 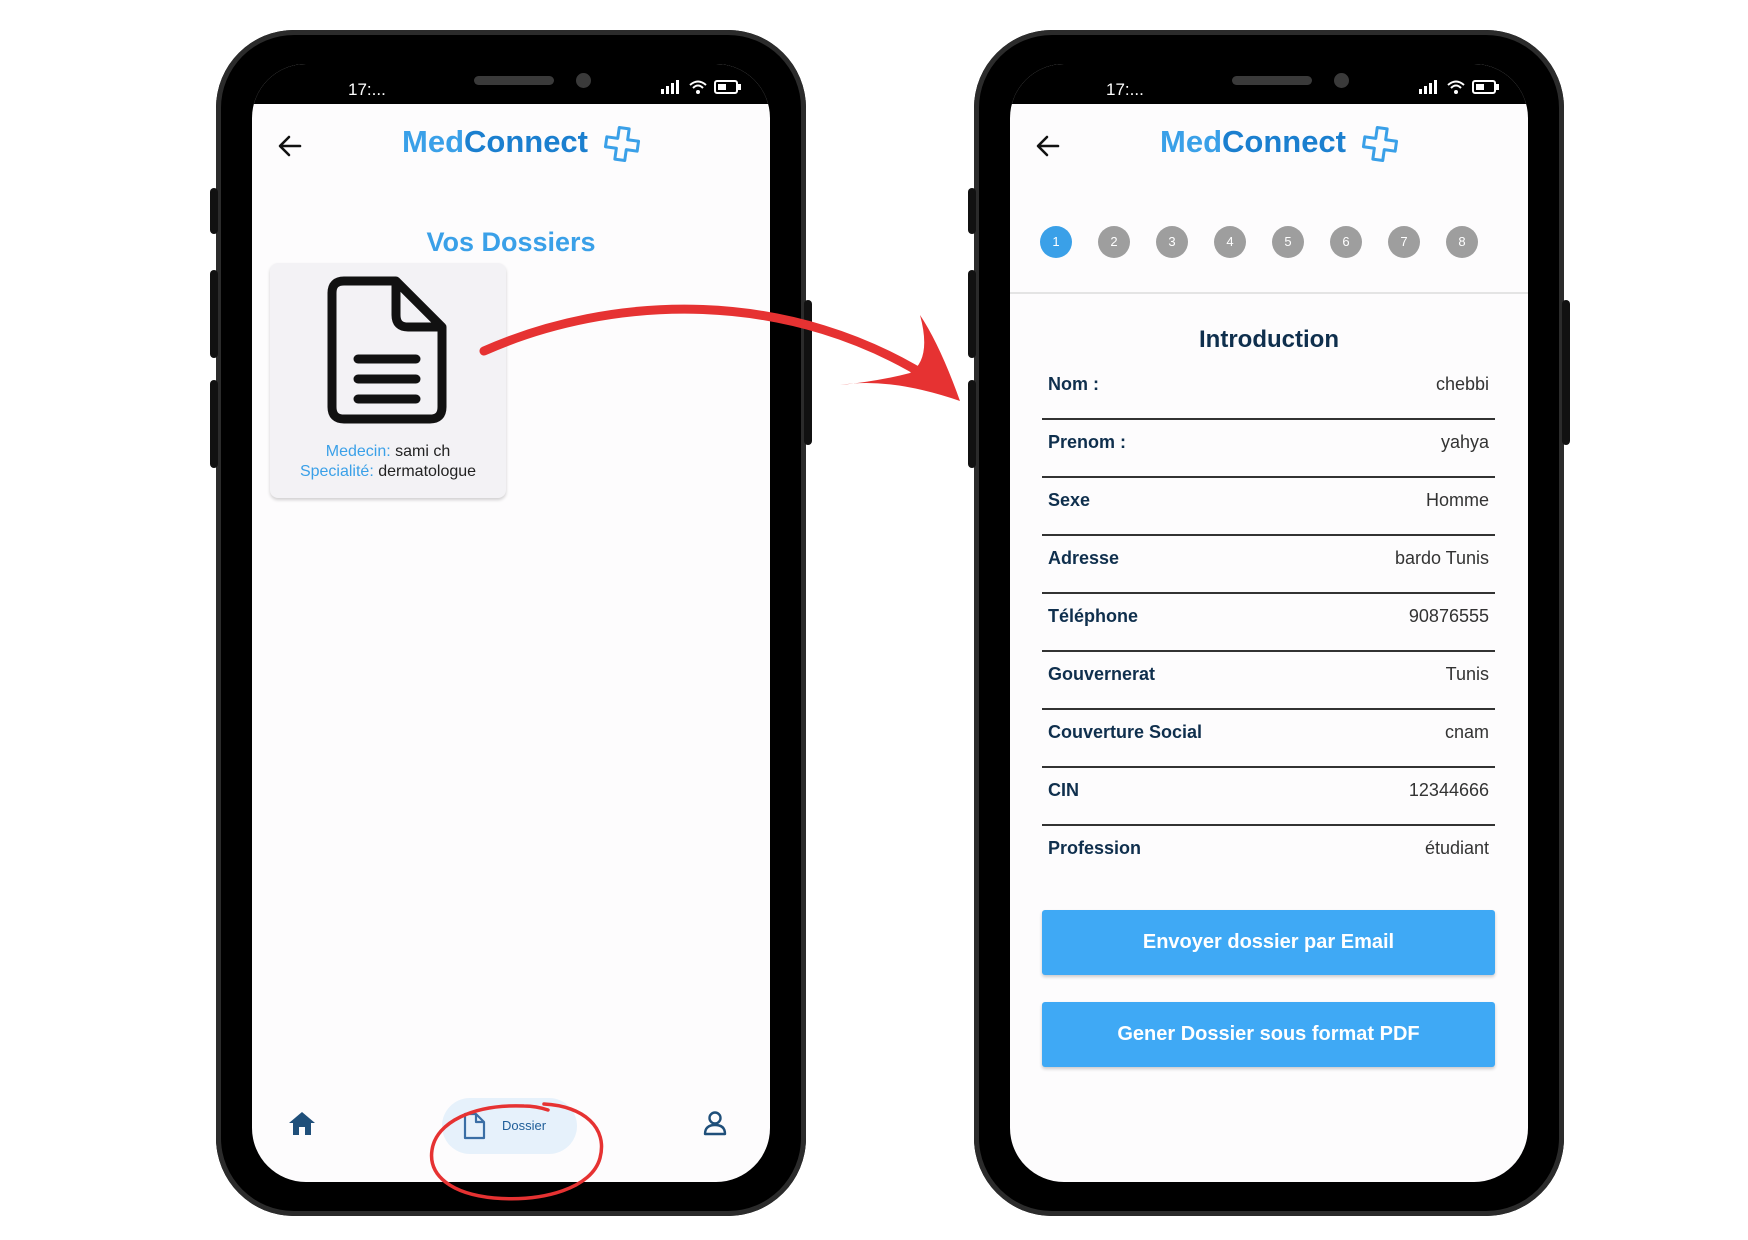 I want to click on row-label: Adresse, so click(x=1084, y=558).